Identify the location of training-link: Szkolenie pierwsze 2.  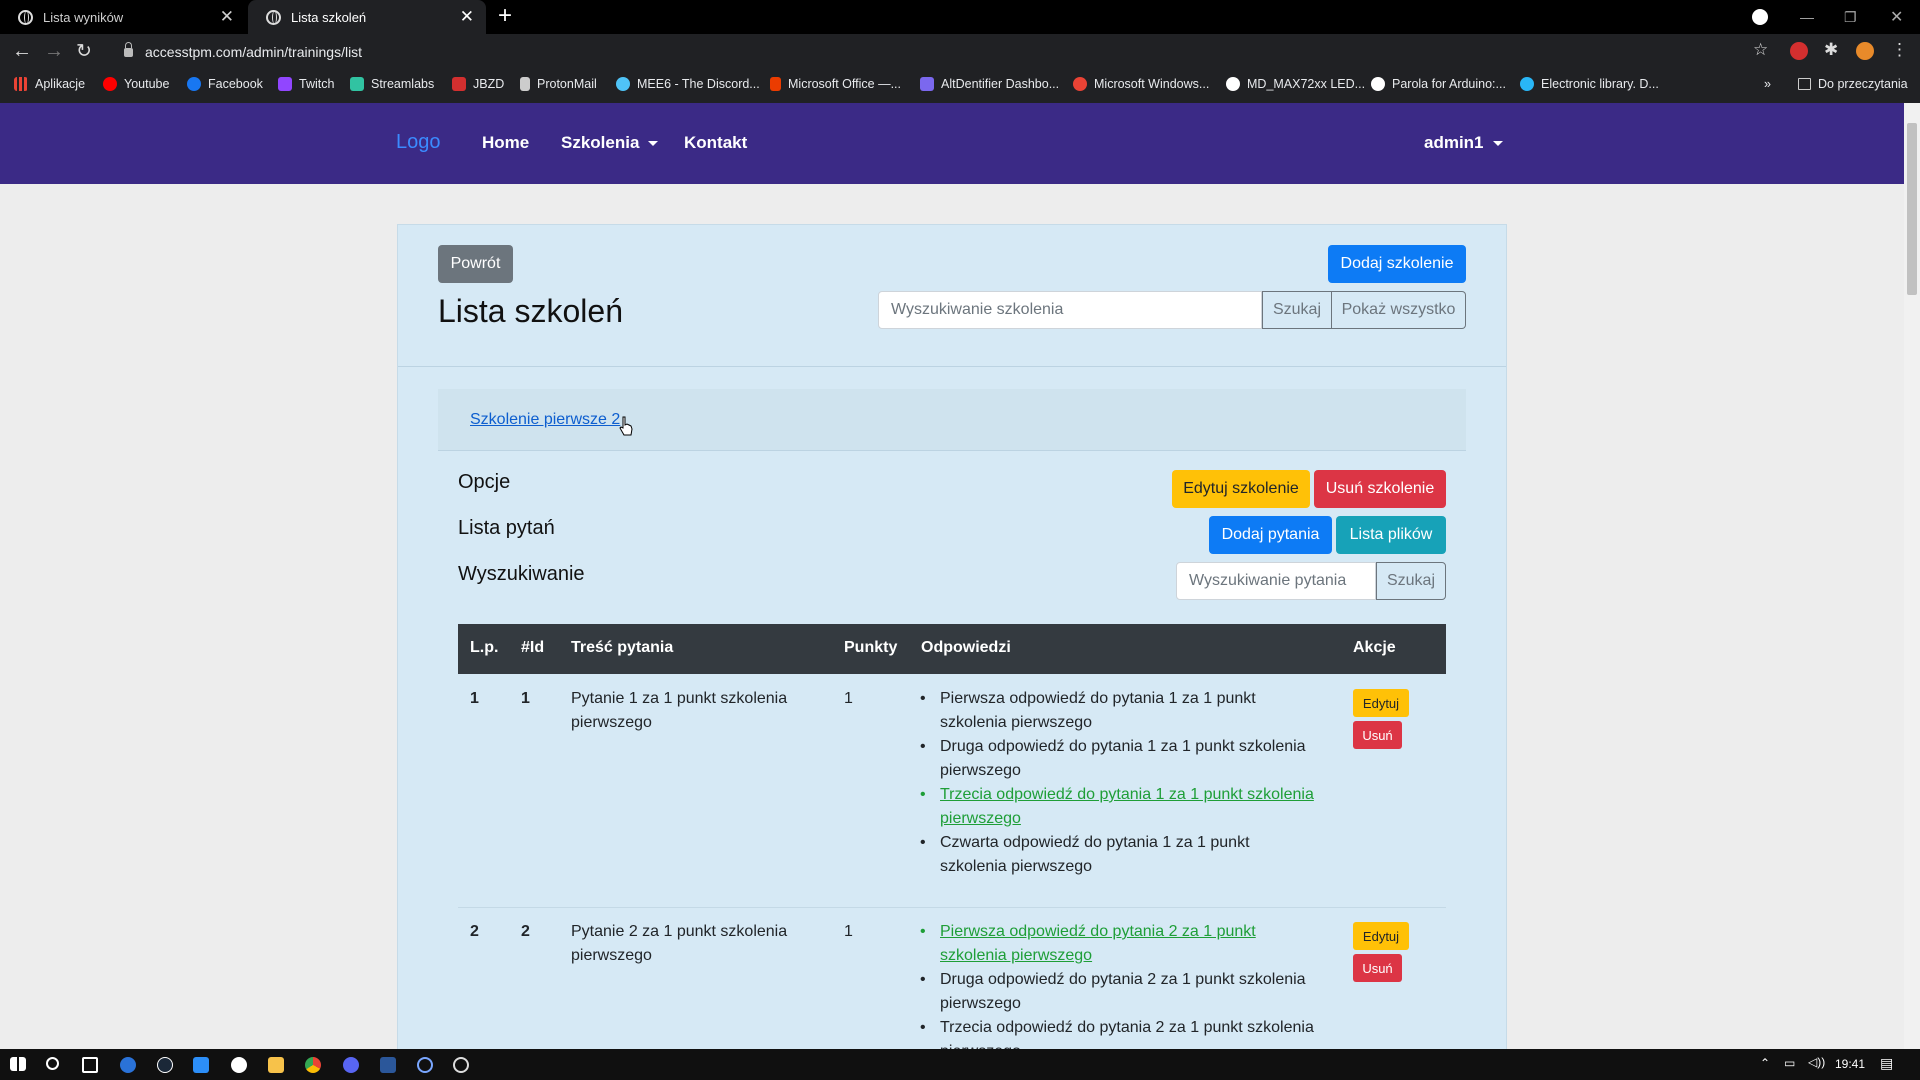
(545, 420).